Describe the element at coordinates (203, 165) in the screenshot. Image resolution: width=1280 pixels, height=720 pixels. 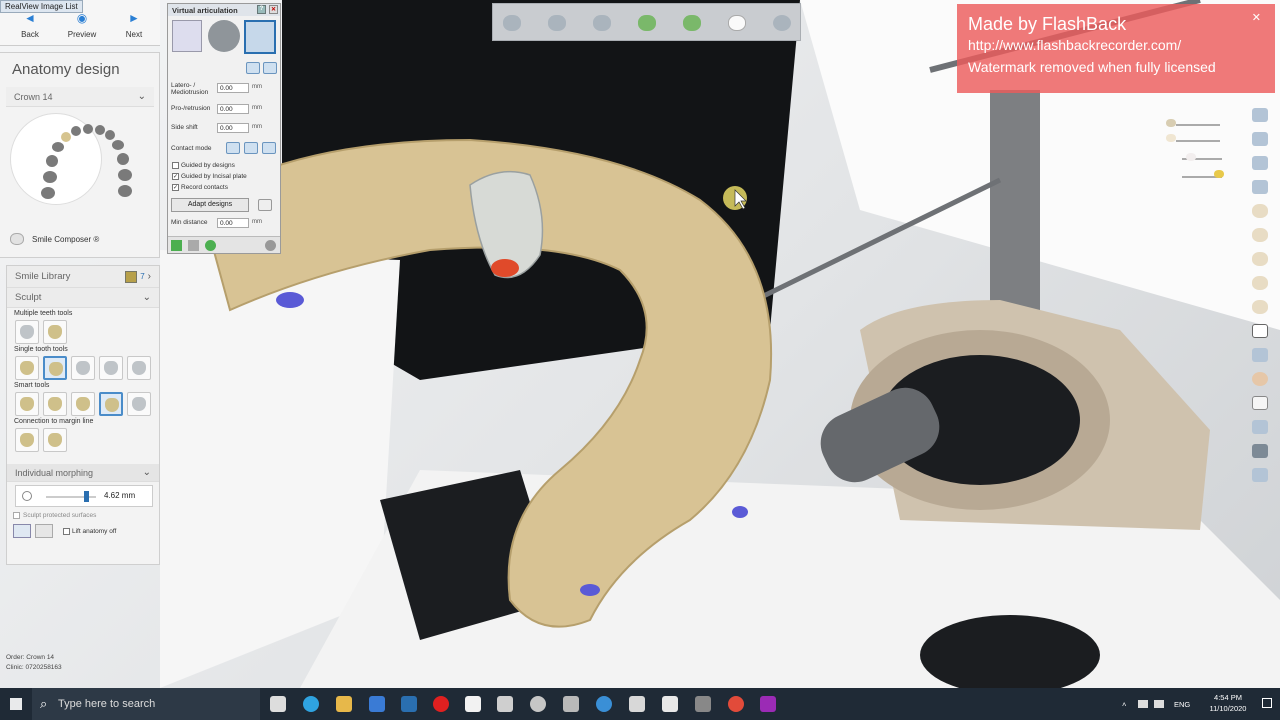
I see `guided-by-designs-row: Guided by designs` at that location.